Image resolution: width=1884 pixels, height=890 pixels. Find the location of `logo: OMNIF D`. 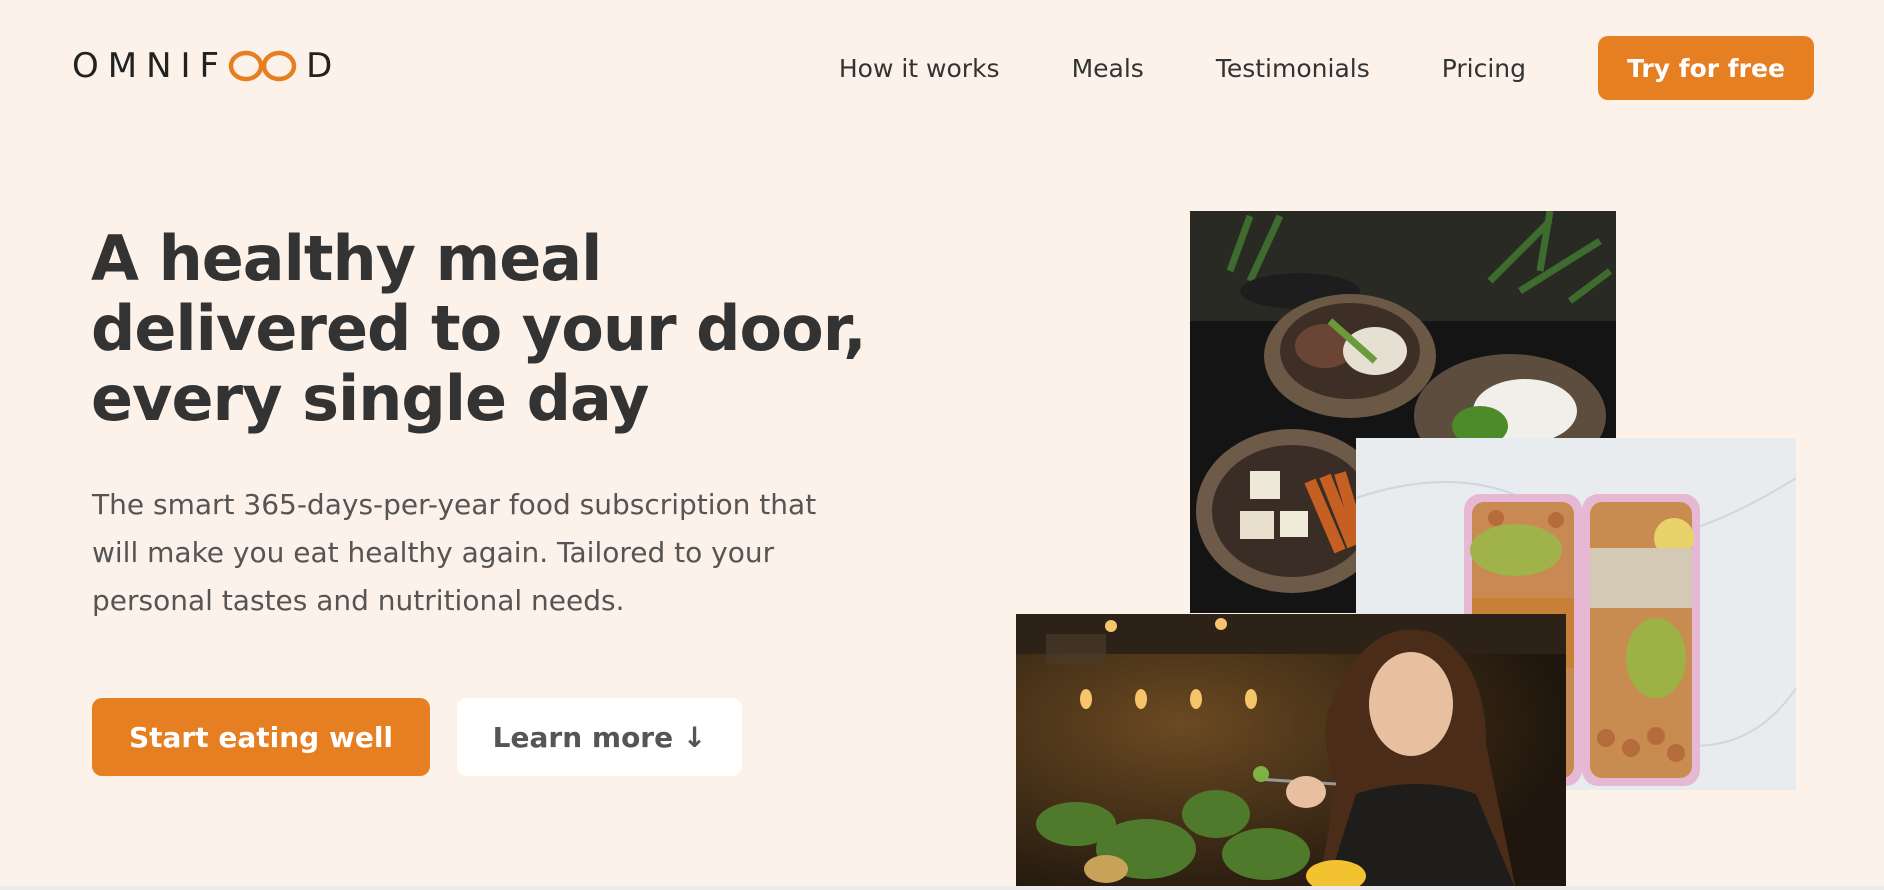

logo: OMNIF D is located at coordinates (202, 66).